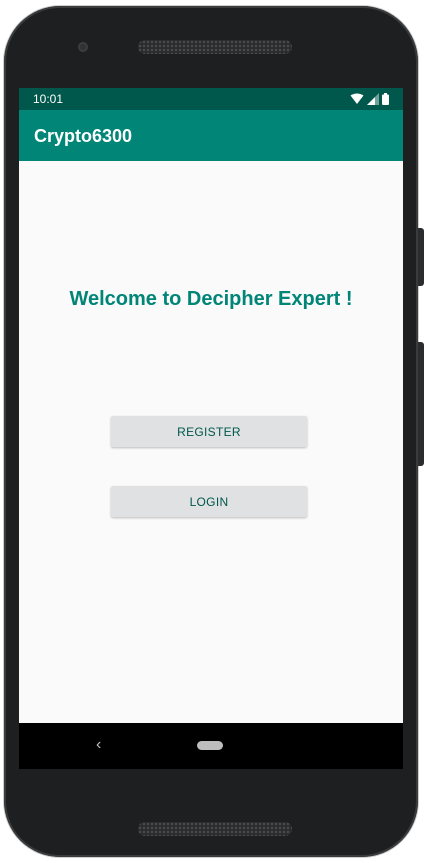 Image resolution: width=424 pixels, height=863 pixels. What do you see at coordinates (83, 47) in the screenshot?
I see `front-camera` at bounding box center [83, 47].